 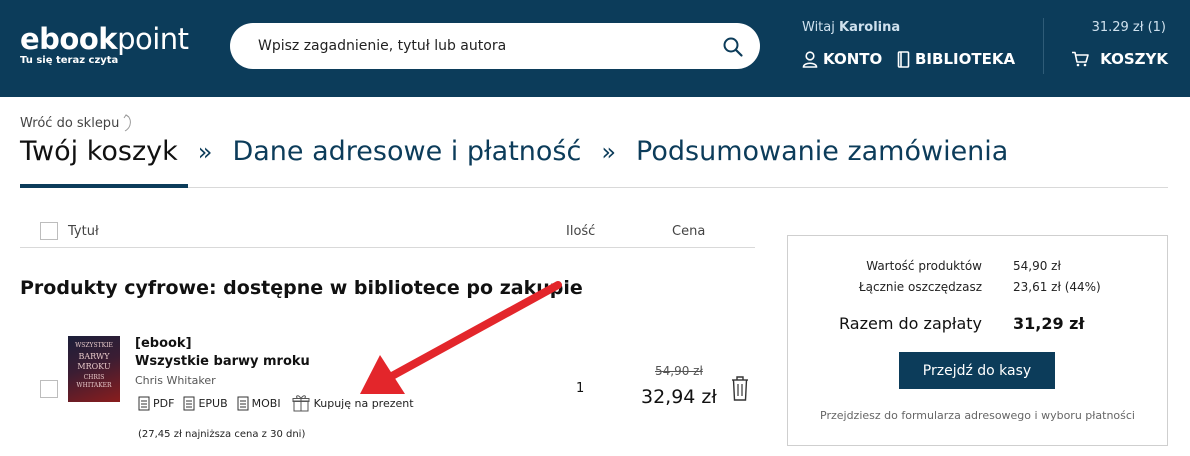 I want to click on back-to-shop-link: Wróć do sklepu, so click(x=76, y=123).